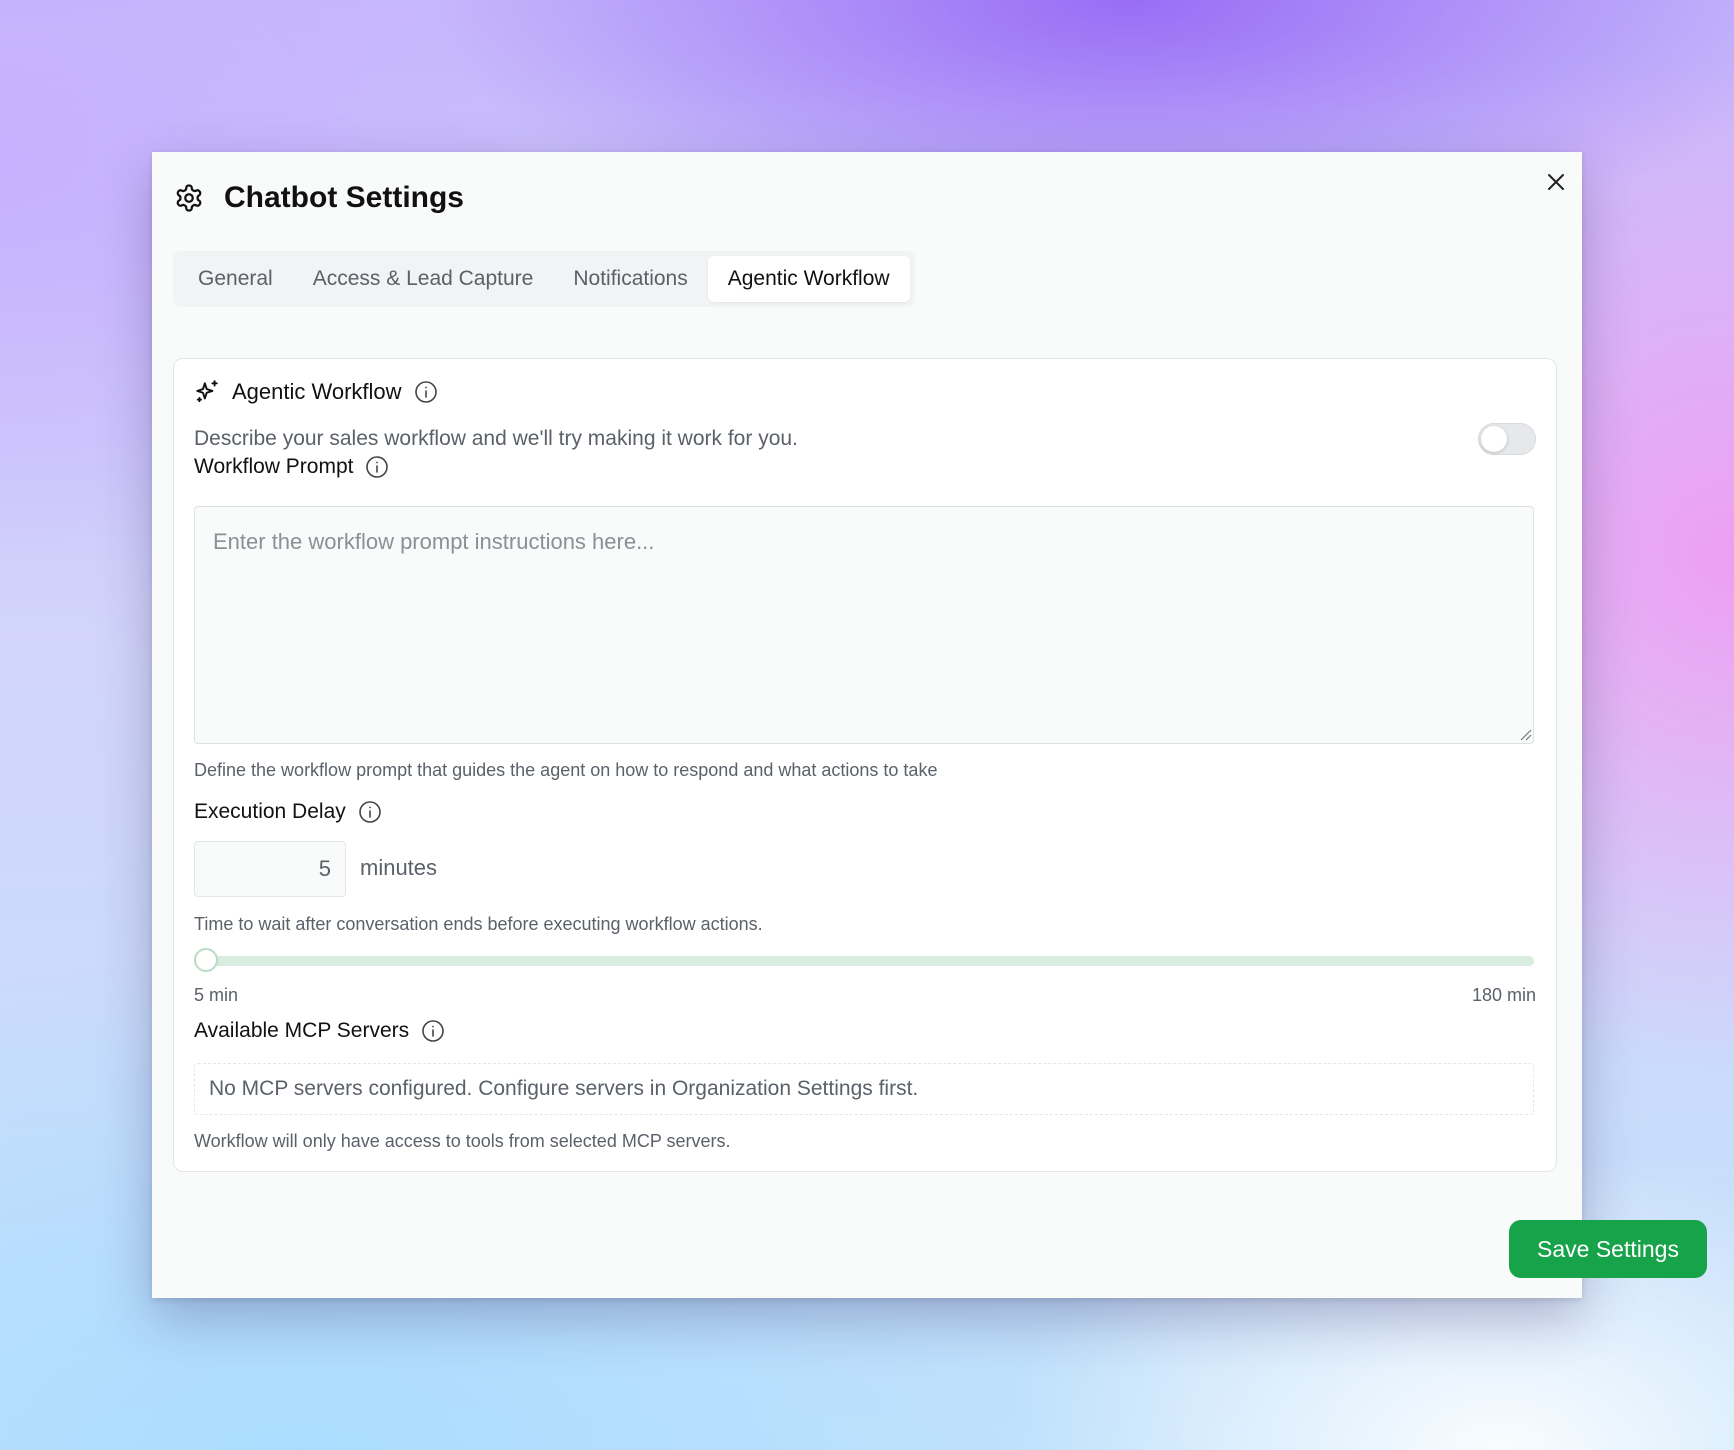  I want to click on execution-delay-slider, so click(864, 960).